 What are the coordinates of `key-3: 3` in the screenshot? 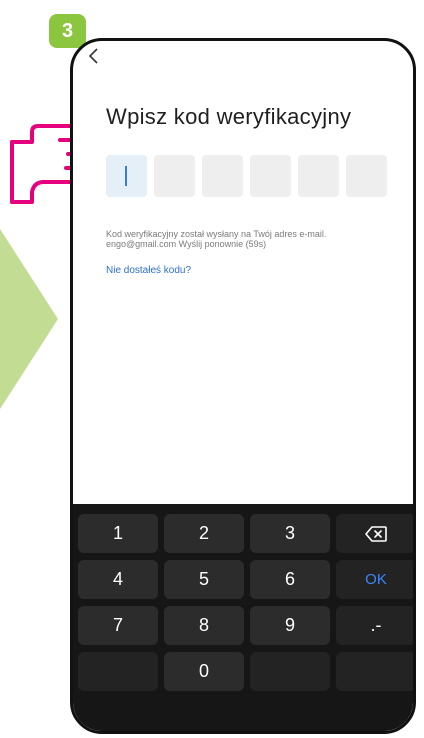 It's located at (290, 533).